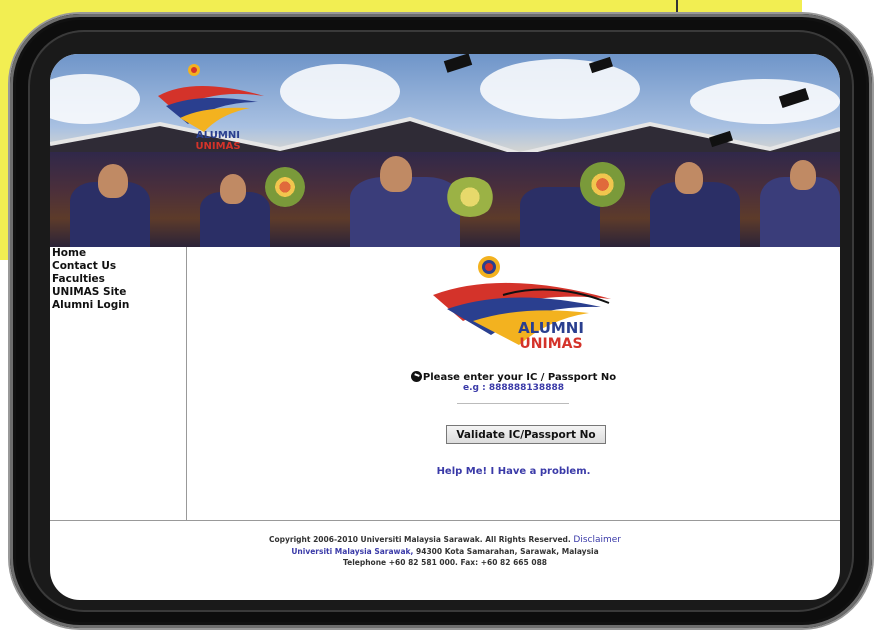  Describe the element at coordinates (522, 302) in the screenshot. I see `alumni-unimas-logo: ALUMNI UNIMAS` at that location.